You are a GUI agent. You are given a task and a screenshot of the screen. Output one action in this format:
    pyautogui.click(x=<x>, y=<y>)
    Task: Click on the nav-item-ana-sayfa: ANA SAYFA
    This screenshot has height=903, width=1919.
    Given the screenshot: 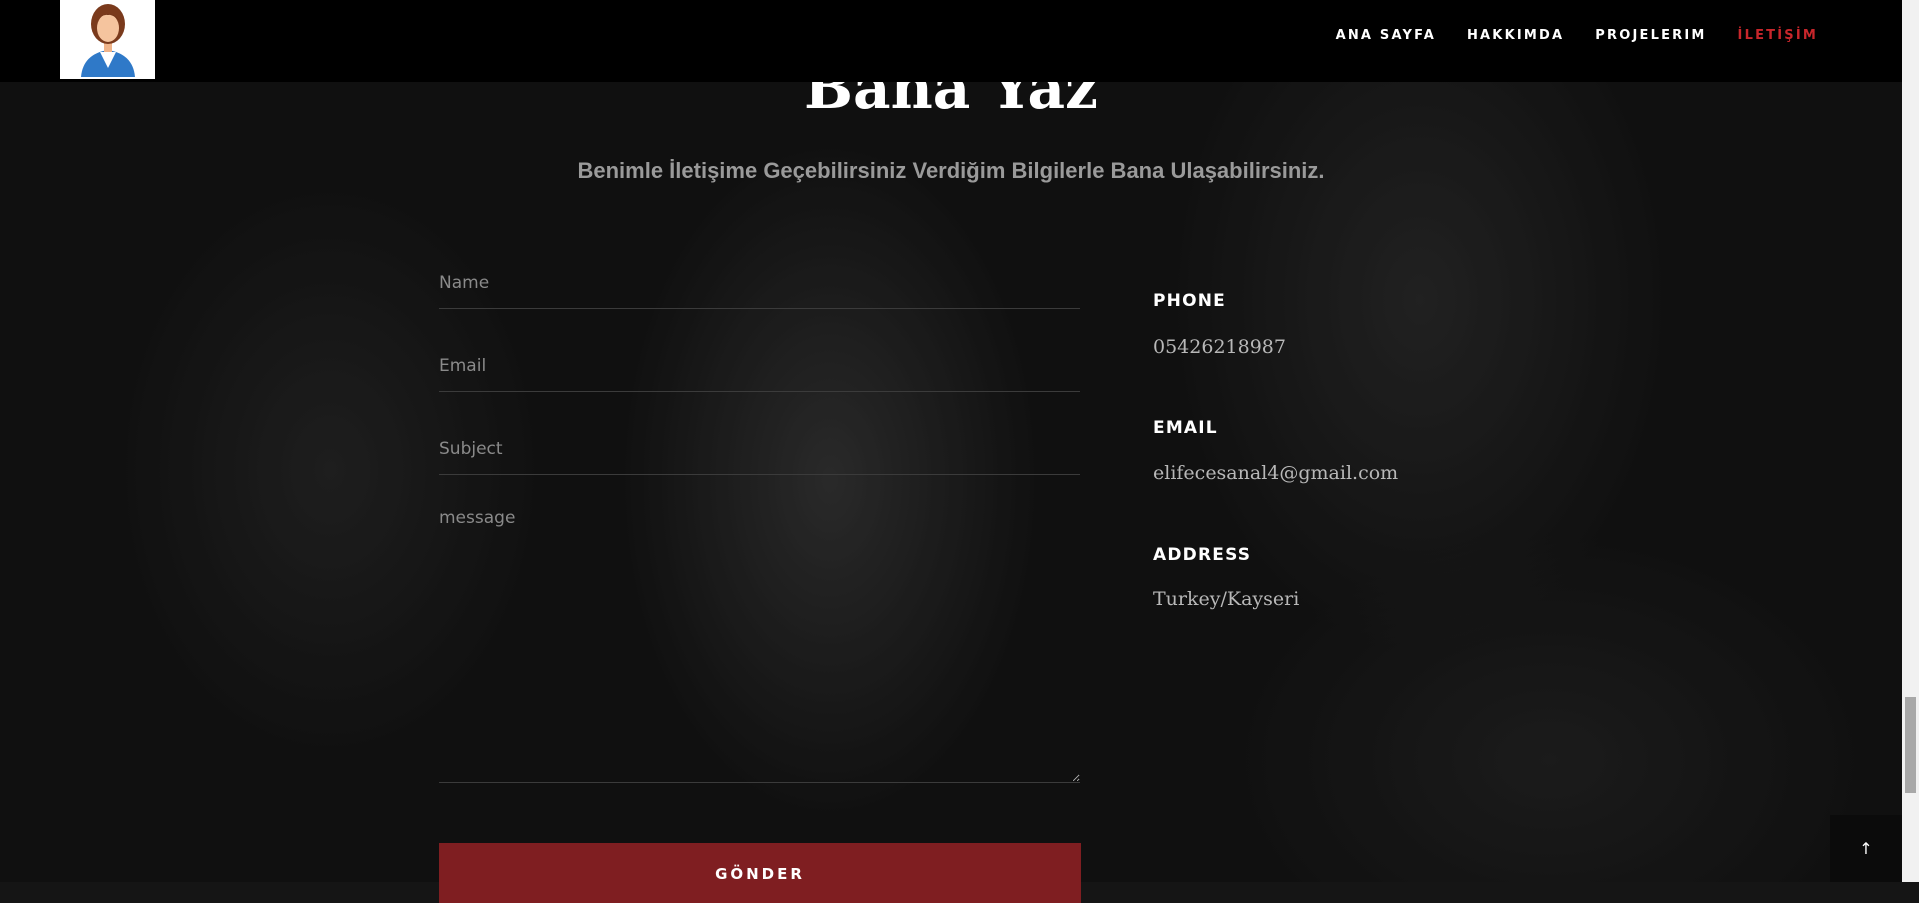 What is the action you would take?
    pyautogui.click(x=1386, y=35)
    